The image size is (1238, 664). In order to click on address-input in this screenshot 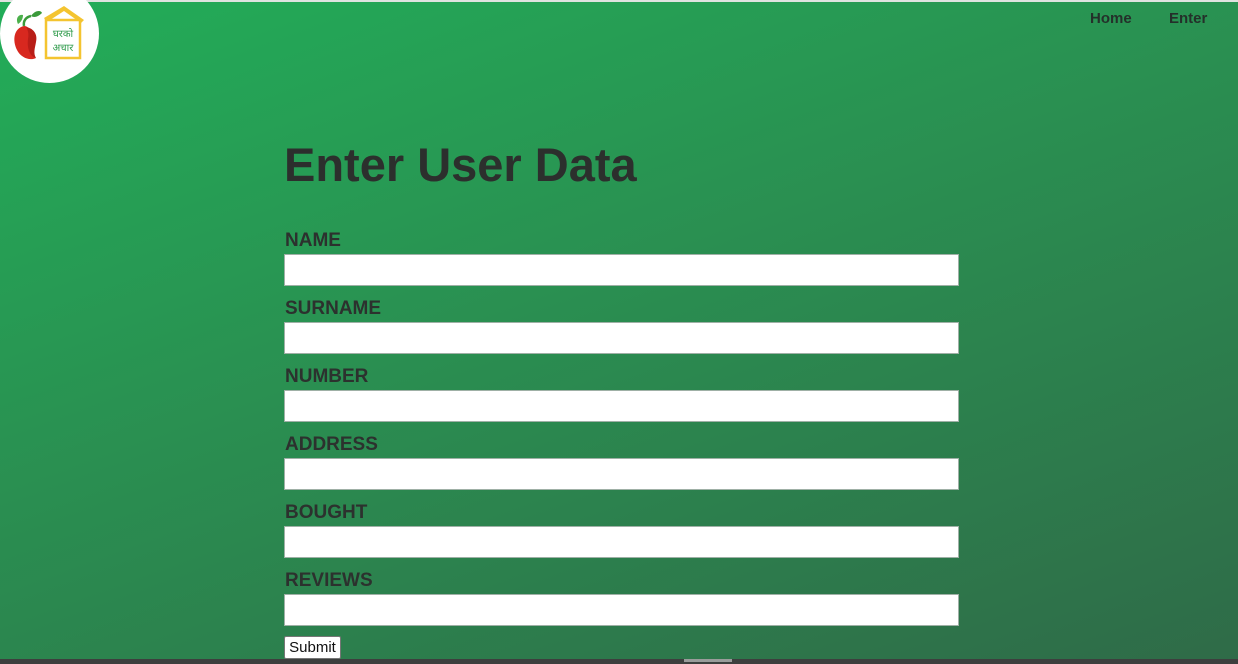, I will do `click(621, 474)`.